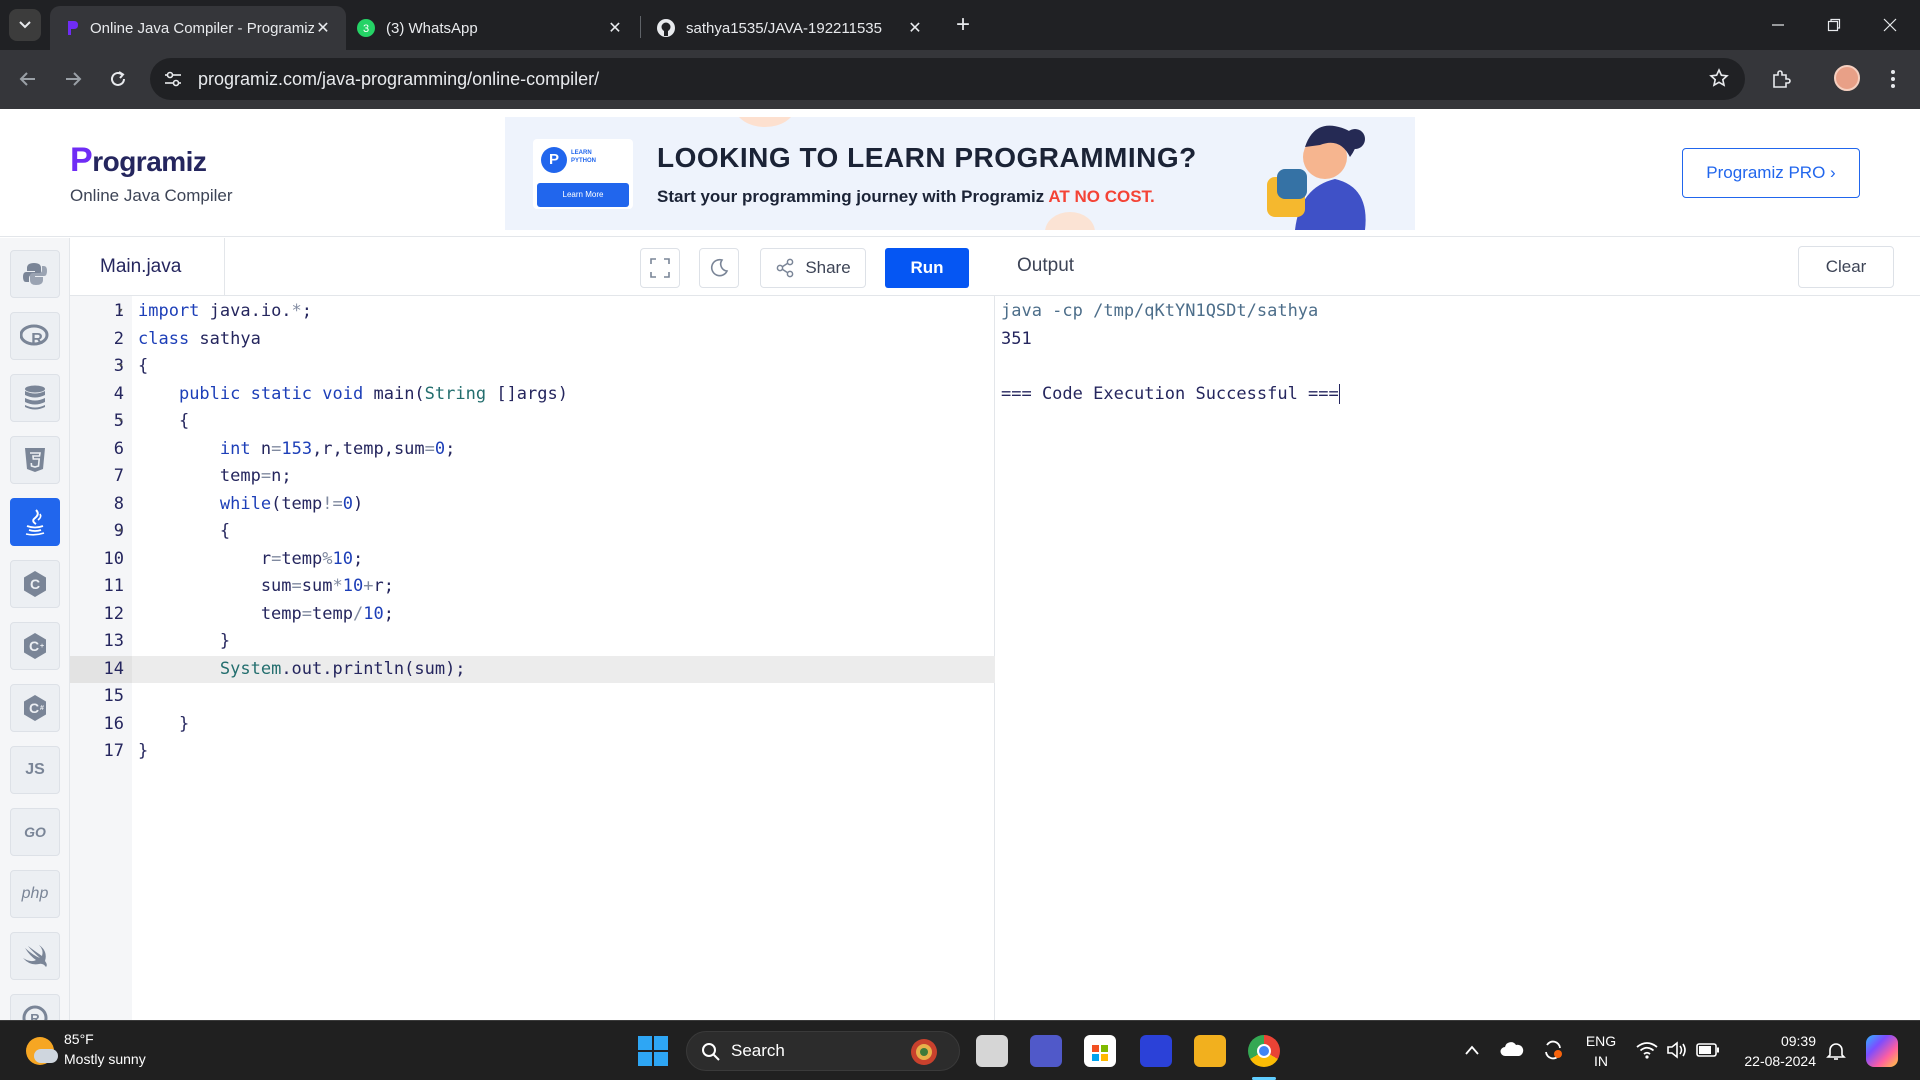 This screenshot has height=1080, width=1920. What do you see at coordinates (532, 505) in the screenshot?
I see `code-line: 8 while(temp!=0)` at bounding box center [532, 505].